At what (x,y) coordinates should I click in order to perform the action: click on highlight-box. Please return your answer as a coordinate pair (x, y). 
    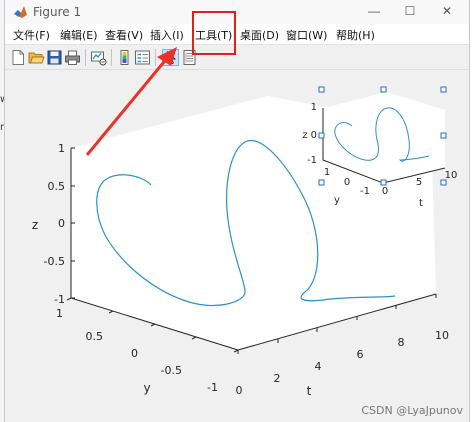
    Looking at the image, I should click on (214, 33).